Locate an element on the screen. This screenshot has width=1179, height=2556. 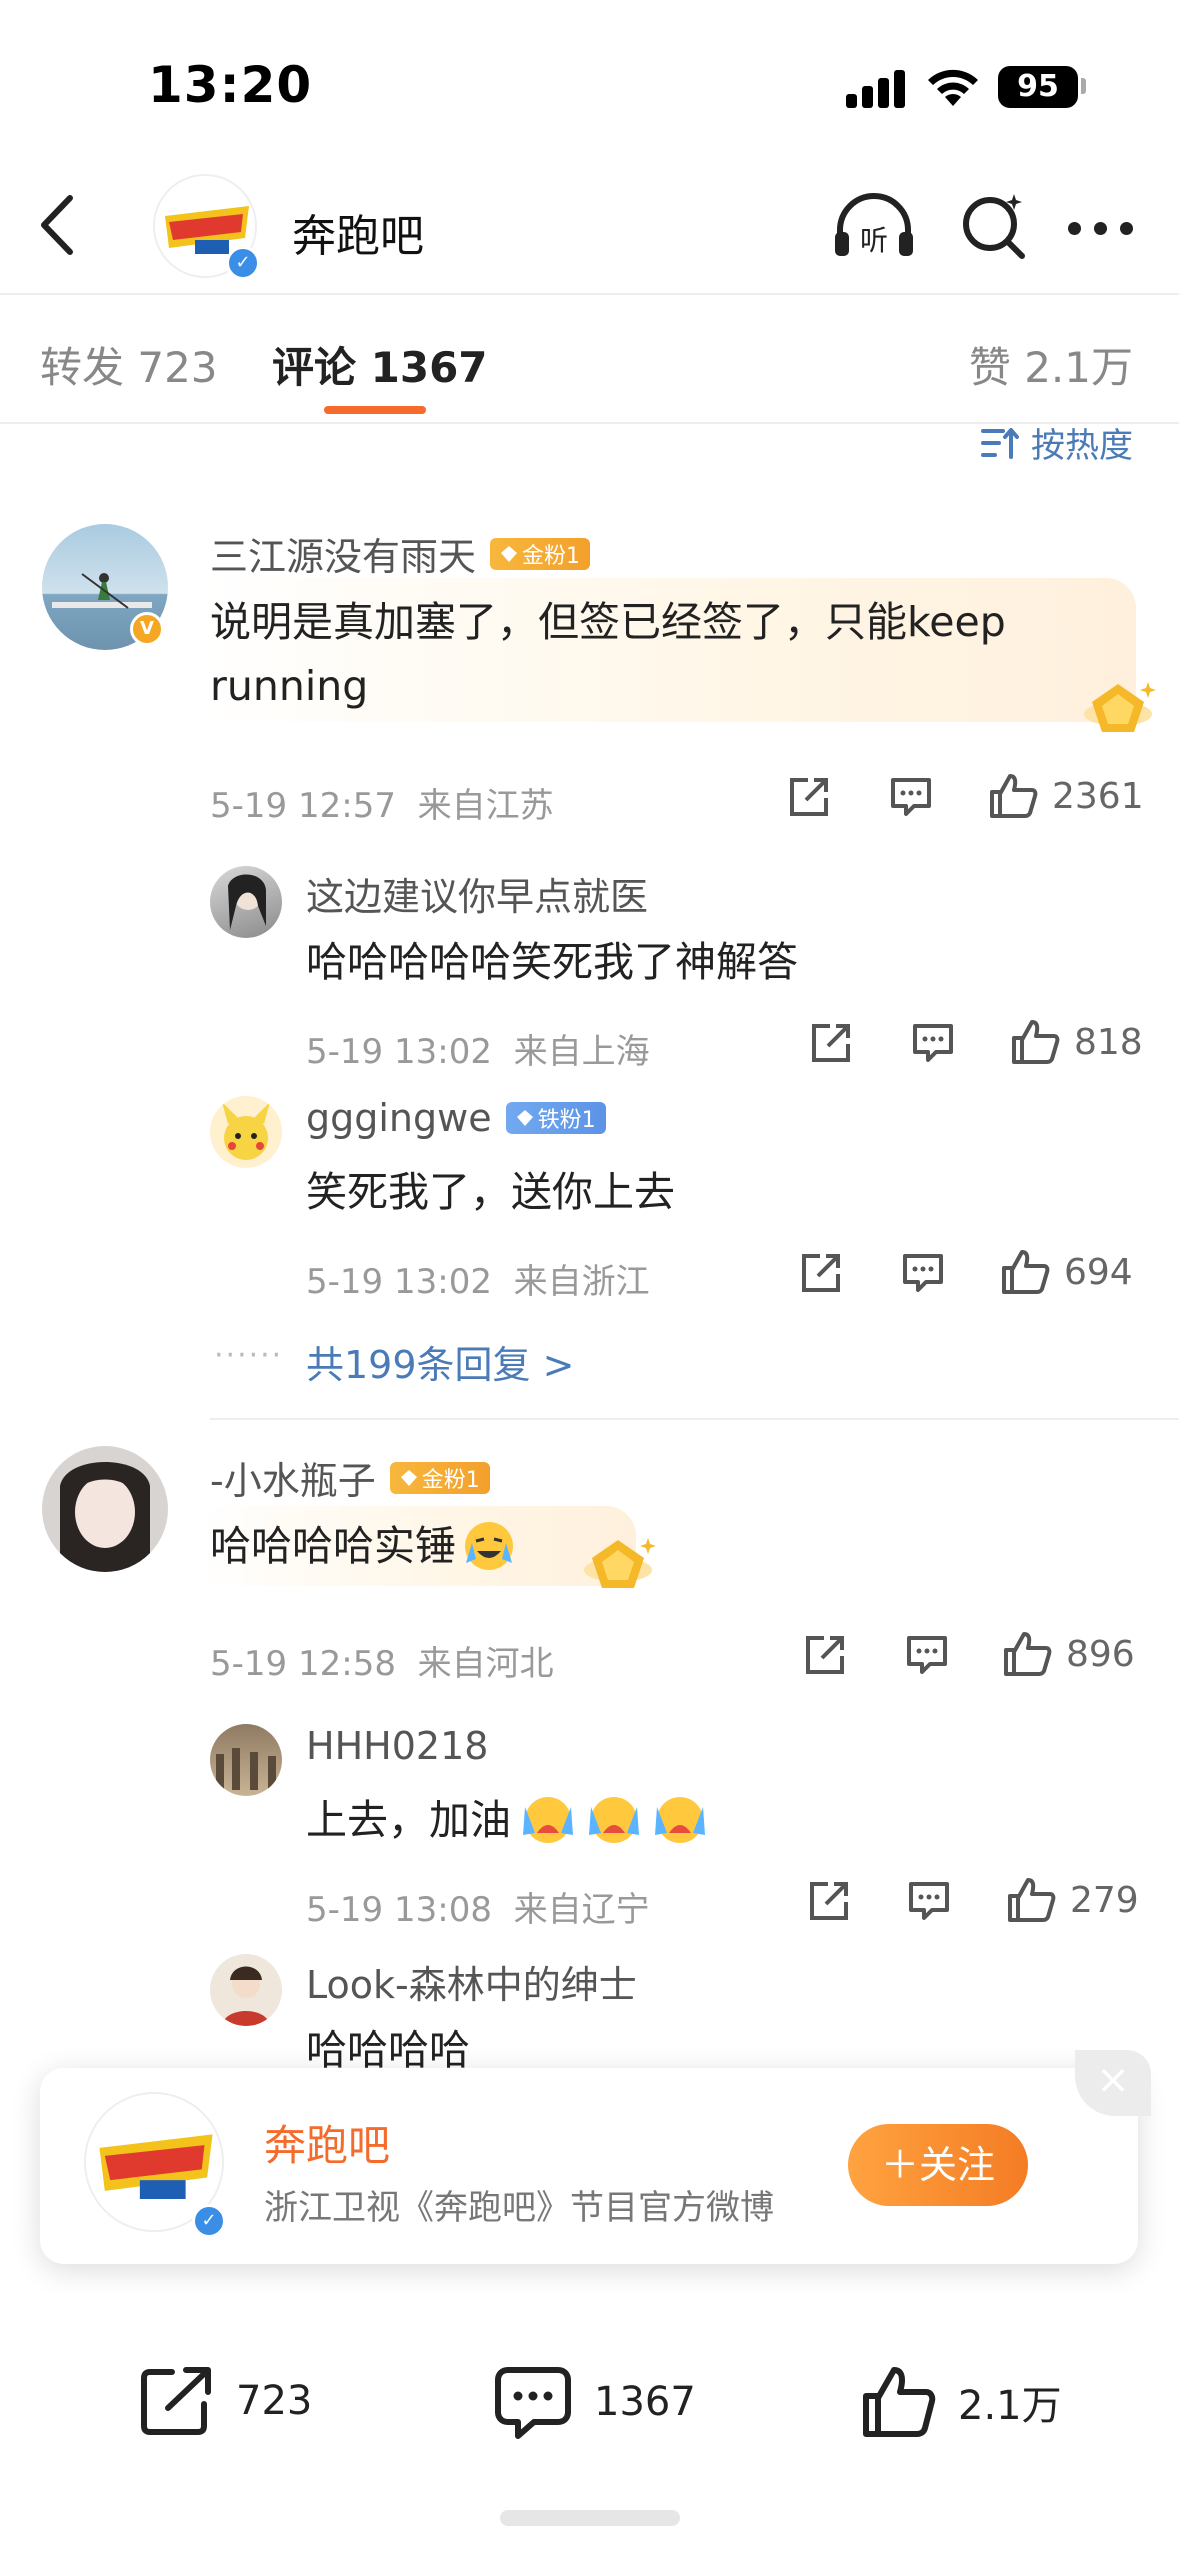
follow-account-desc: 浙江卫视《奔跑吧》节目官方微博 is located at coordinates (519, 2208).